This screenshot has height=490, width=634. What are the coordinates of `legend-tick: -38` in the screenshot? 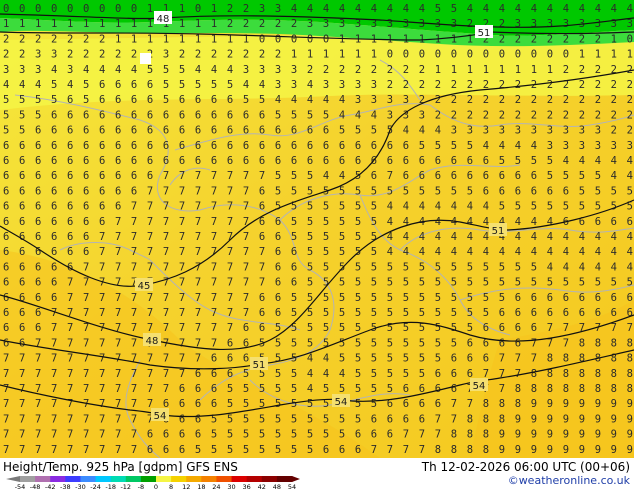 It's located at (65, 486).